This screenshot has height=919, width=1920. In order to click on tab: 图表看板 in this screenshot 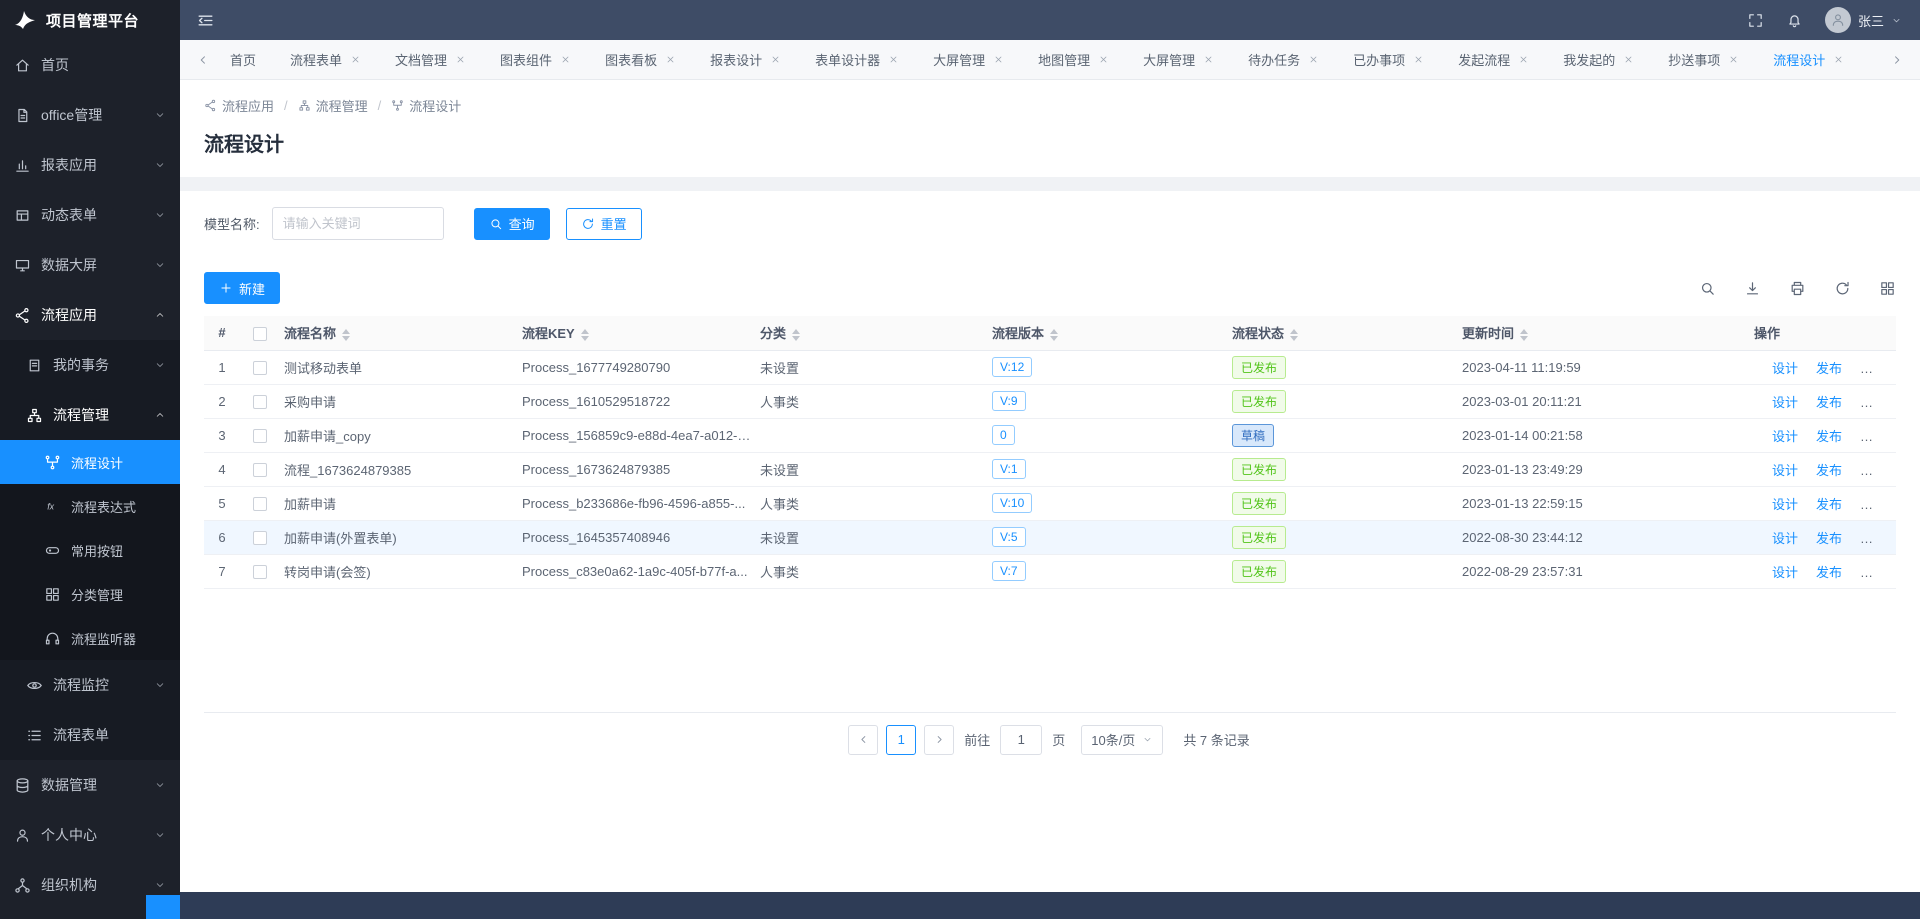, I will do `click(640, 60)`.